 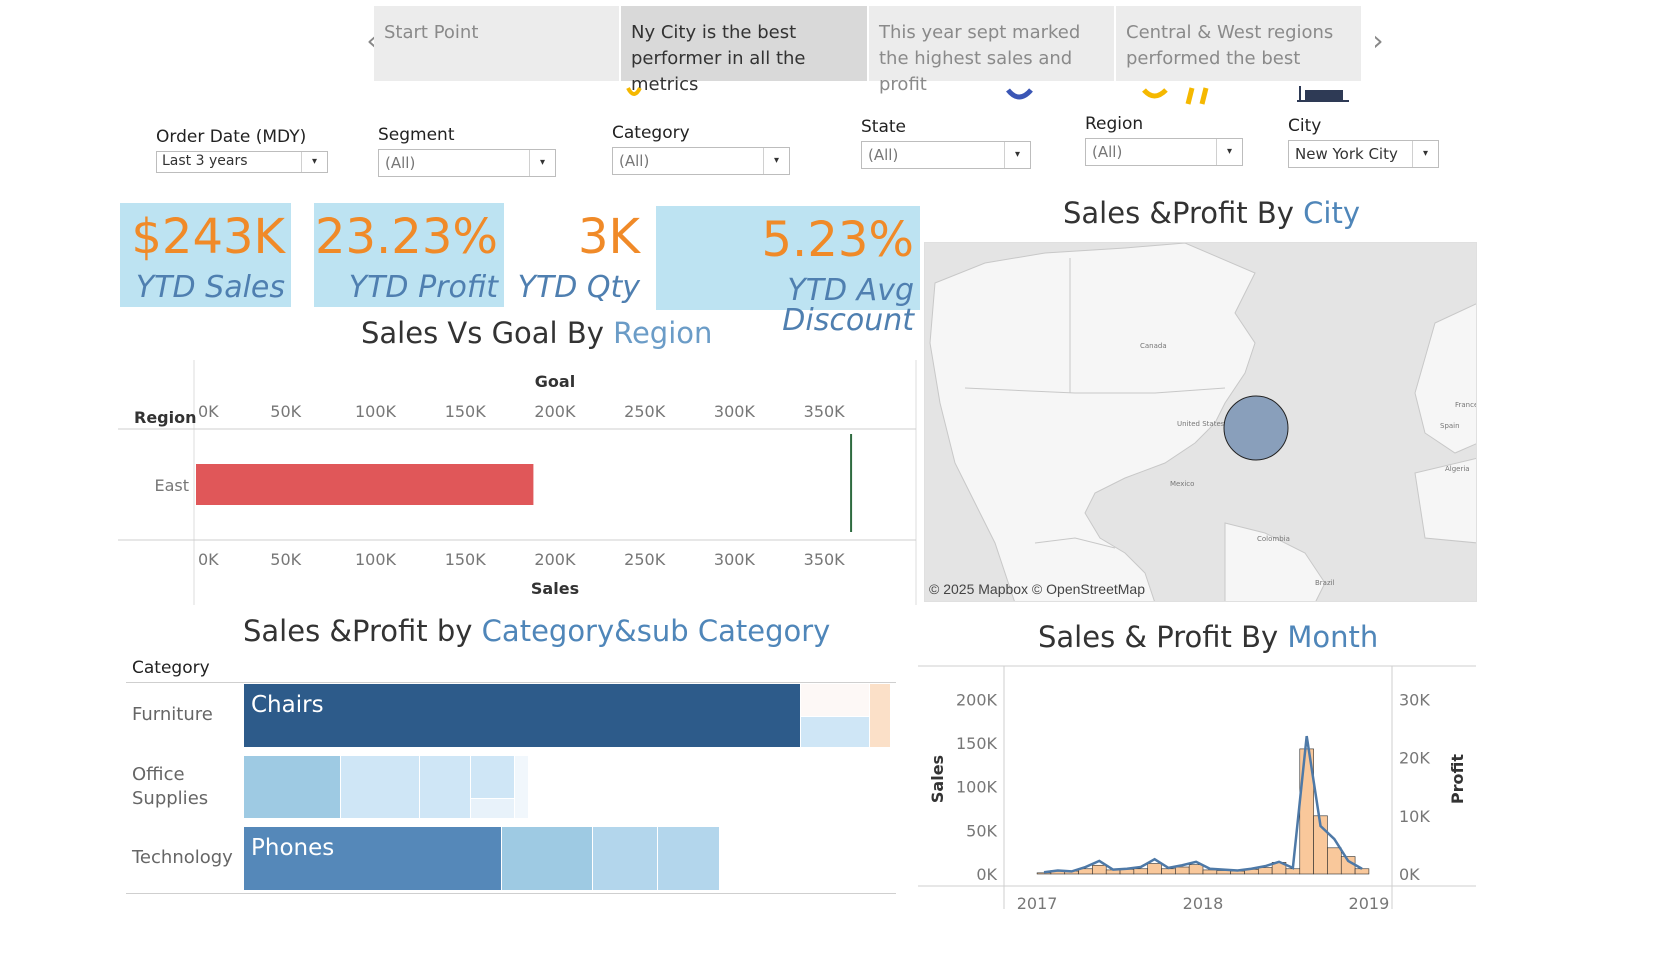 I want to click on filter-state: State (All) ▾, so click(x=946, y=143).